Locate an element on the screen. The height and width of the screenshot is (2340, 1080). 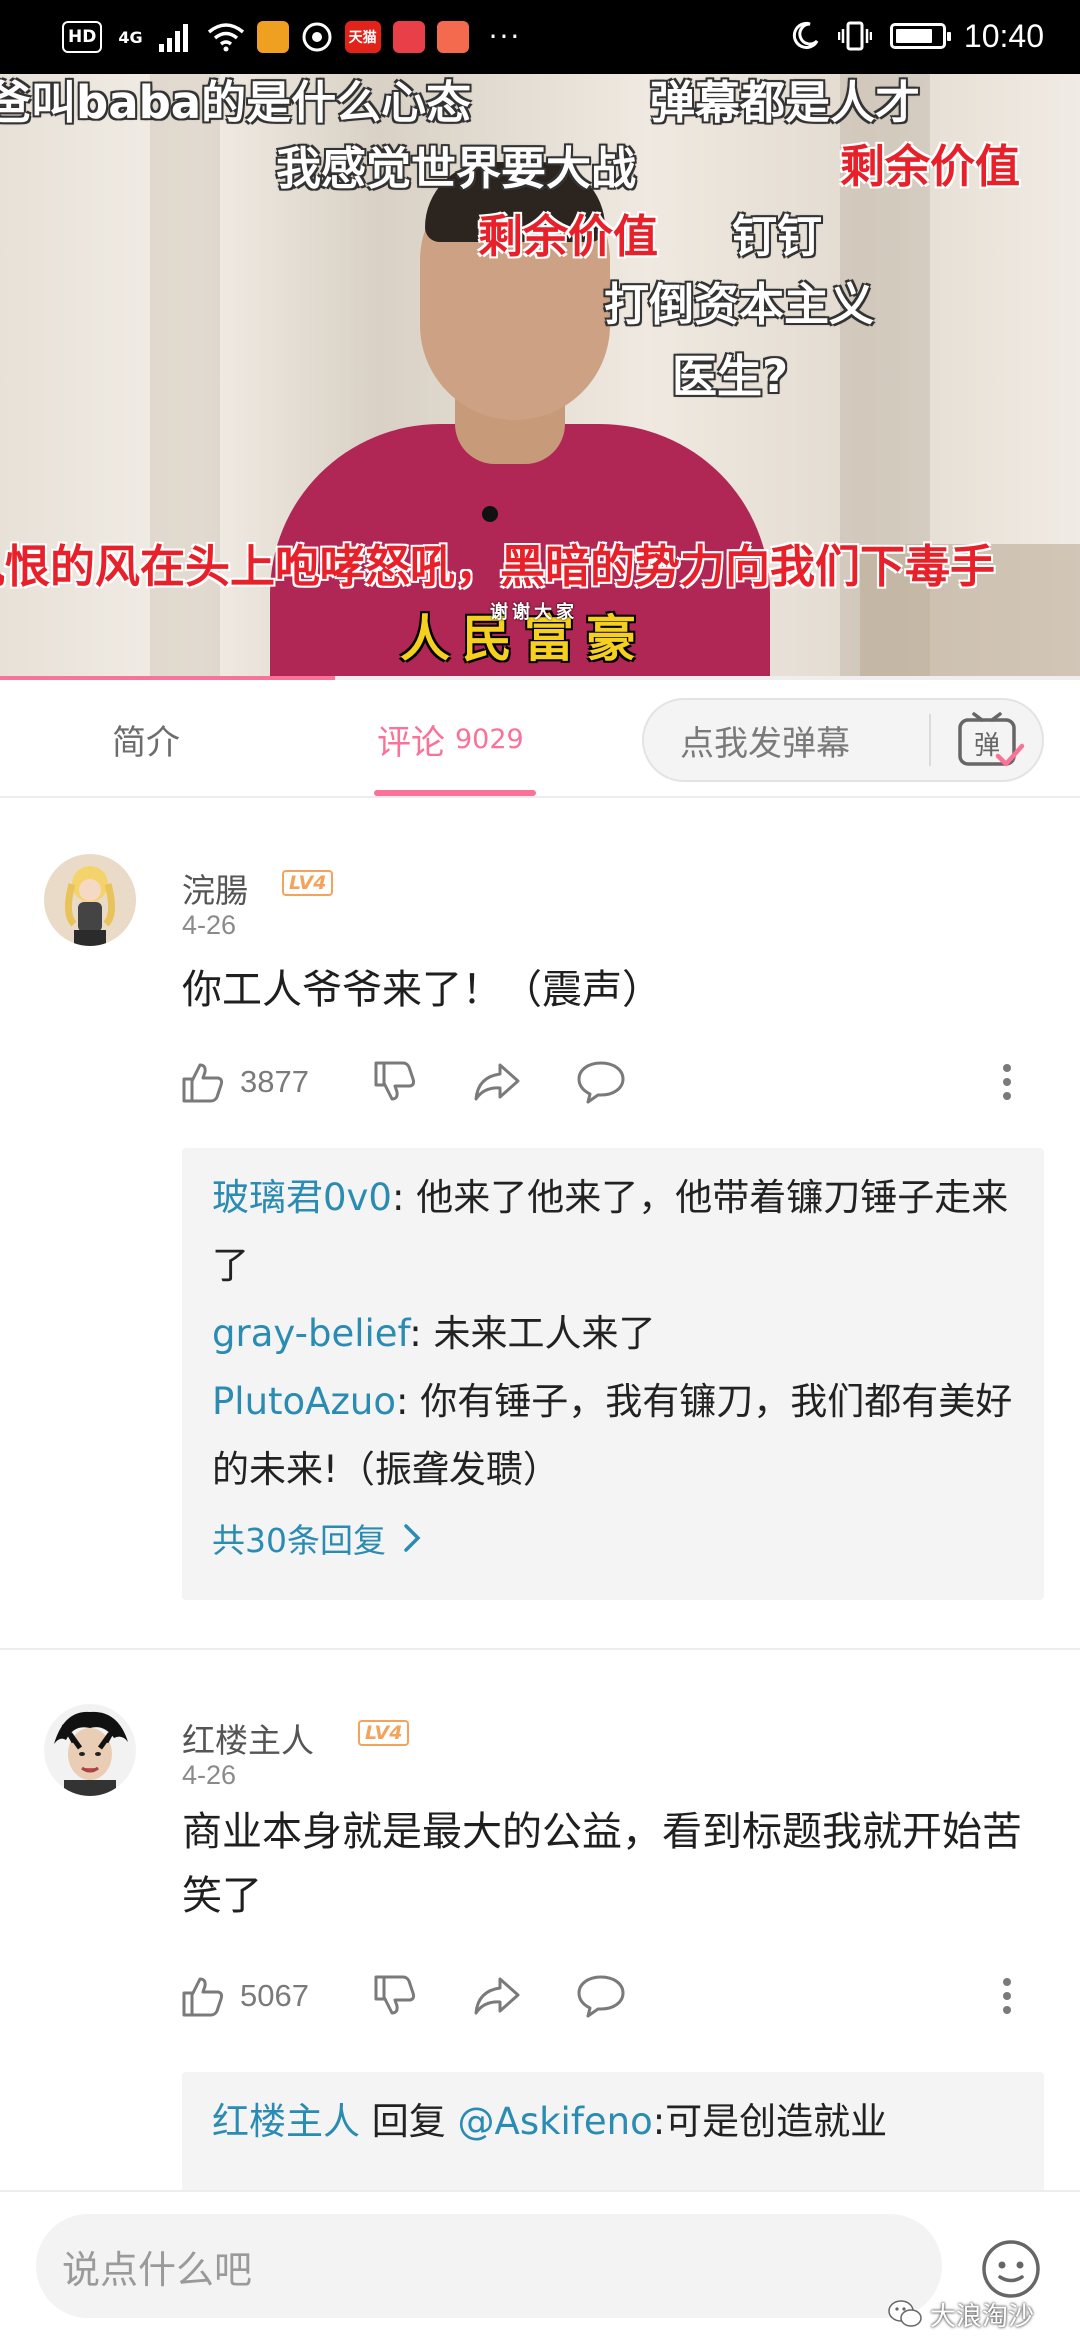
reply-text: 未来工人来了 is located at coordinates (544, 1333).